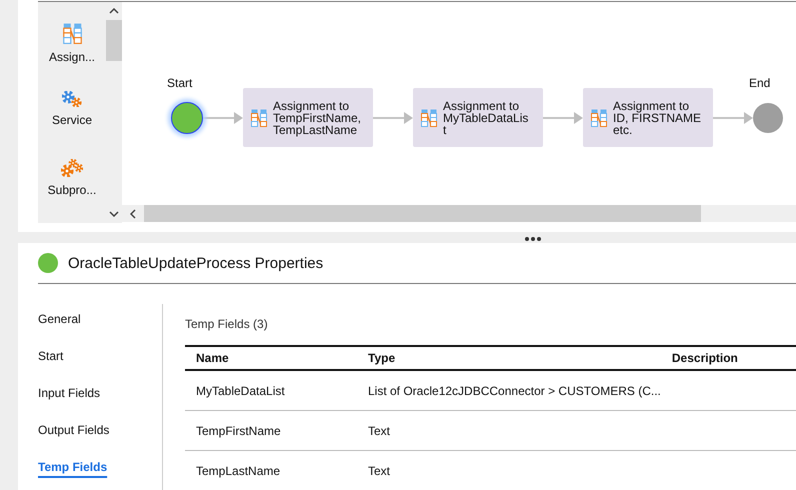 This screenshot has width=796, height=490. What do you see at coordinates (196, 263) in the screenshot?
I see `panel-title: OracleTableUpdateProcess Properties` at bounding box center [196, 263].